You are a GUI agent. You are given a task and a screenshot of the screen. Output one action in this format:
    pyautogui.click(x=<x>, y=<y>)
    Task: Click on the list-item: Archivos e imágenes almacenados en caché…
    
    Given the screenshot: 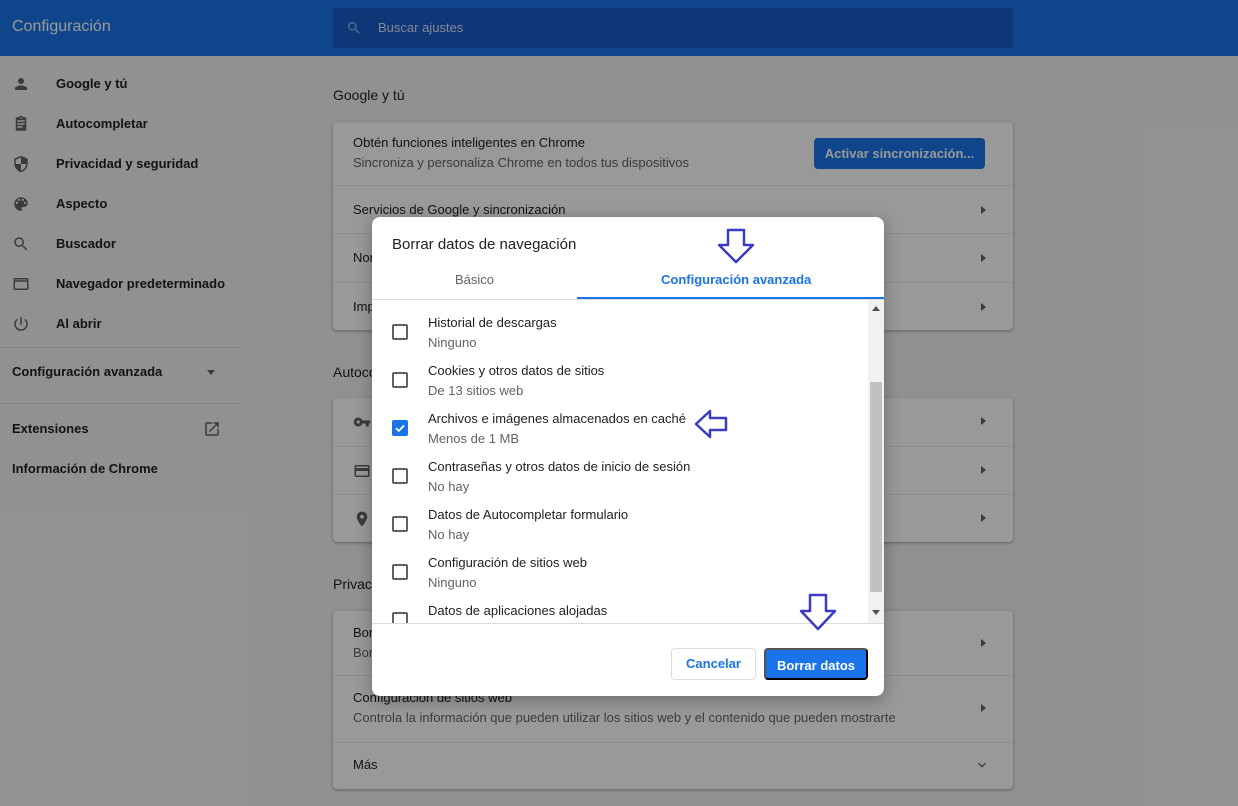 What is the action you would take?
    pyautogui.click(x=620, y=421)
    